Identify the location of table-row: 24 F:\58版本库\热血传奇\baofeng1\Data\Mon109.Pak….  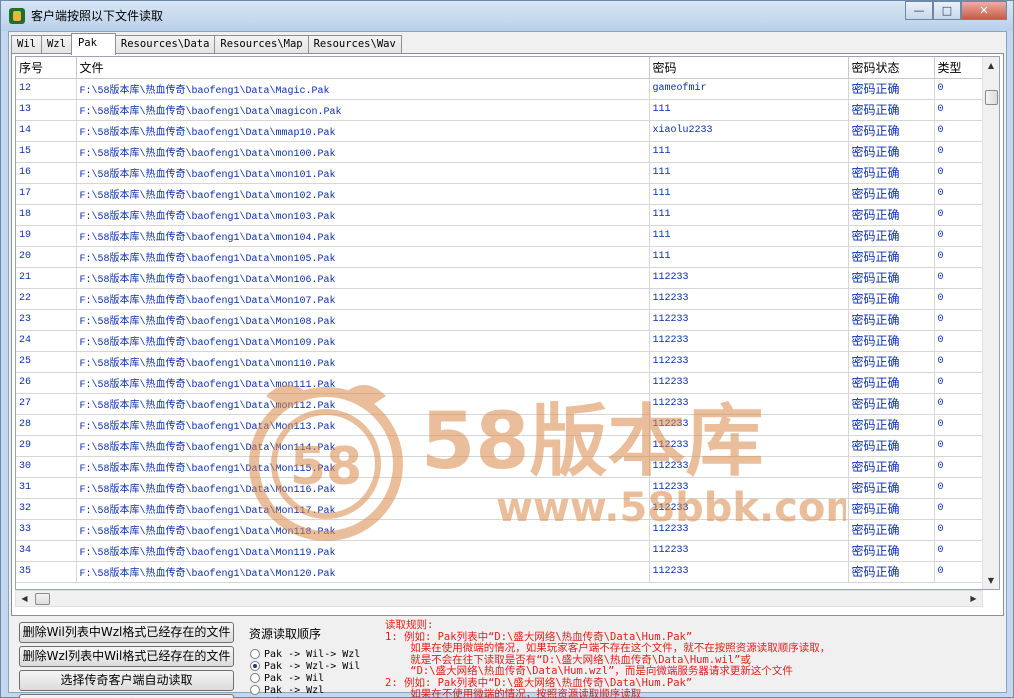
(504, 341).